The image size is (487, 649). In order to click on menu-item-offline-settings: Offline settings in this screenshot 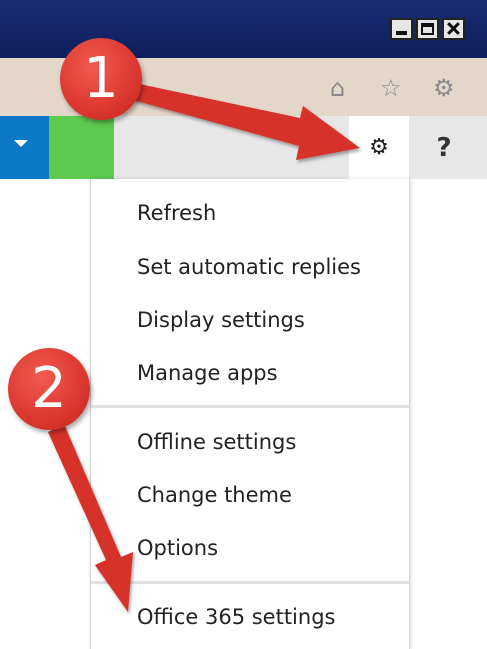, I will do `click(216, 442)`.